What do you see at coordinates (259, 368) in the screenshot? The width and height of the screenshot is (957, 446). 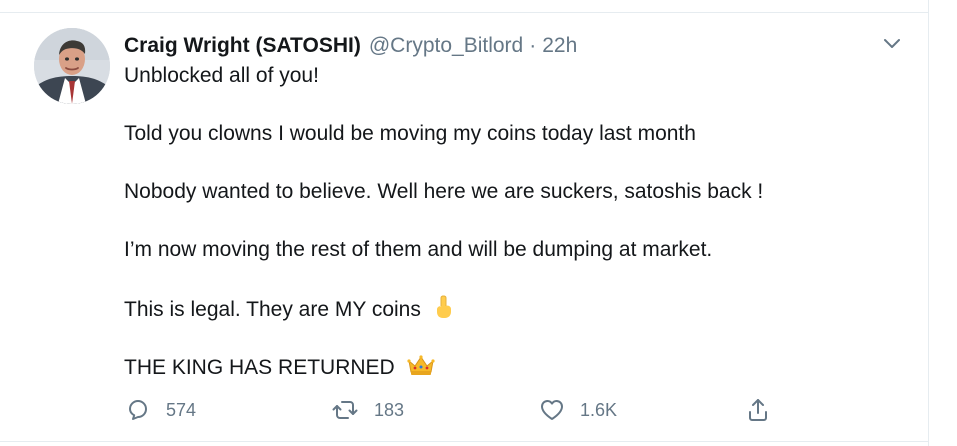 I see `tweet-text-line-6-text: THE KING HAS RETURNED` at bounding box center [259, 368].